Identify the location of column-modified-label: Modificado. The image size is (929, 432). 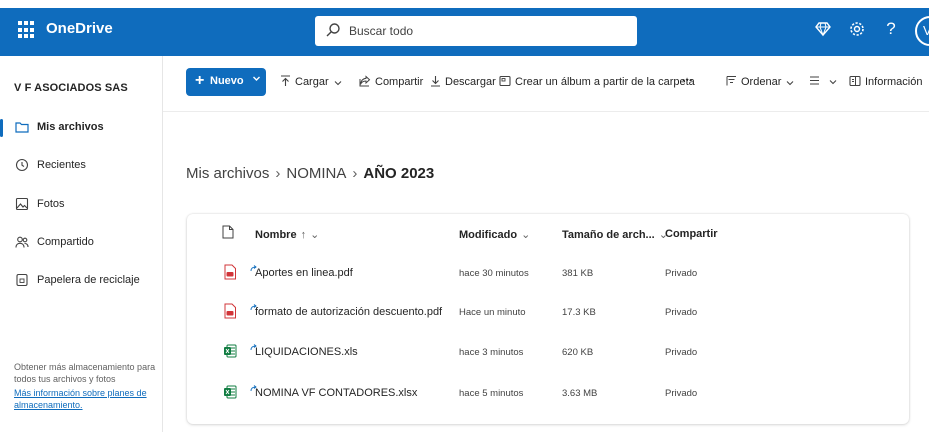
(488, 235).